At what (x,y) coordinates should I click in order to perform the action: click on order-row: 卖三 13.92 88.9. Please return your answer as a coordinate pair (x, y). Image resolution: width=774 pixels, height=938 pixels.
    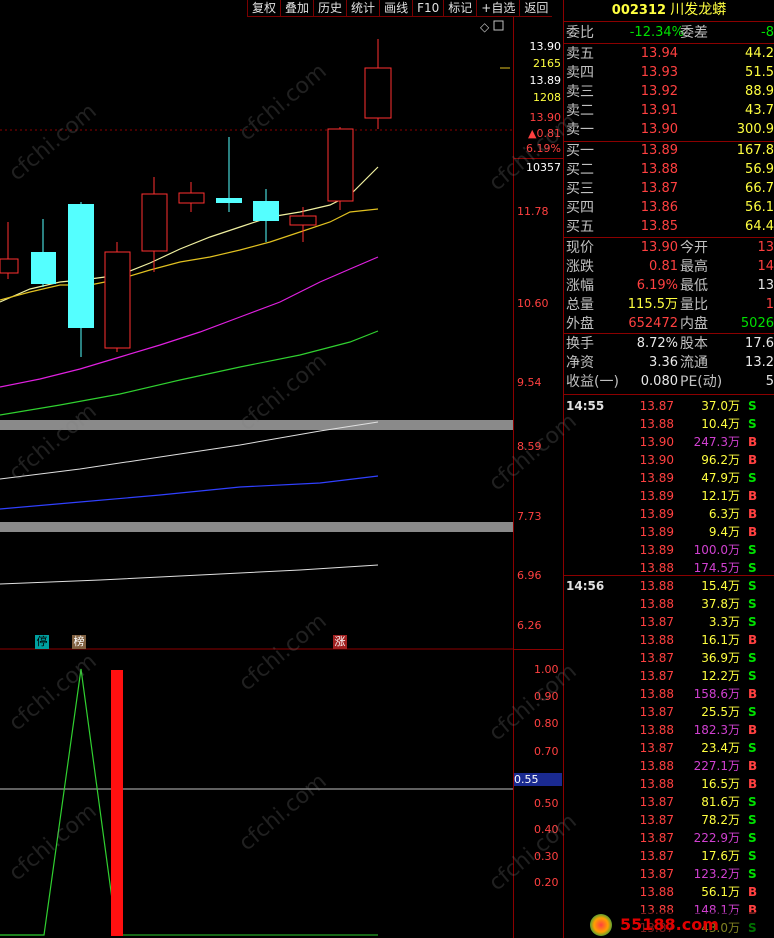
    Looking at the image, I should click on (669, 92).